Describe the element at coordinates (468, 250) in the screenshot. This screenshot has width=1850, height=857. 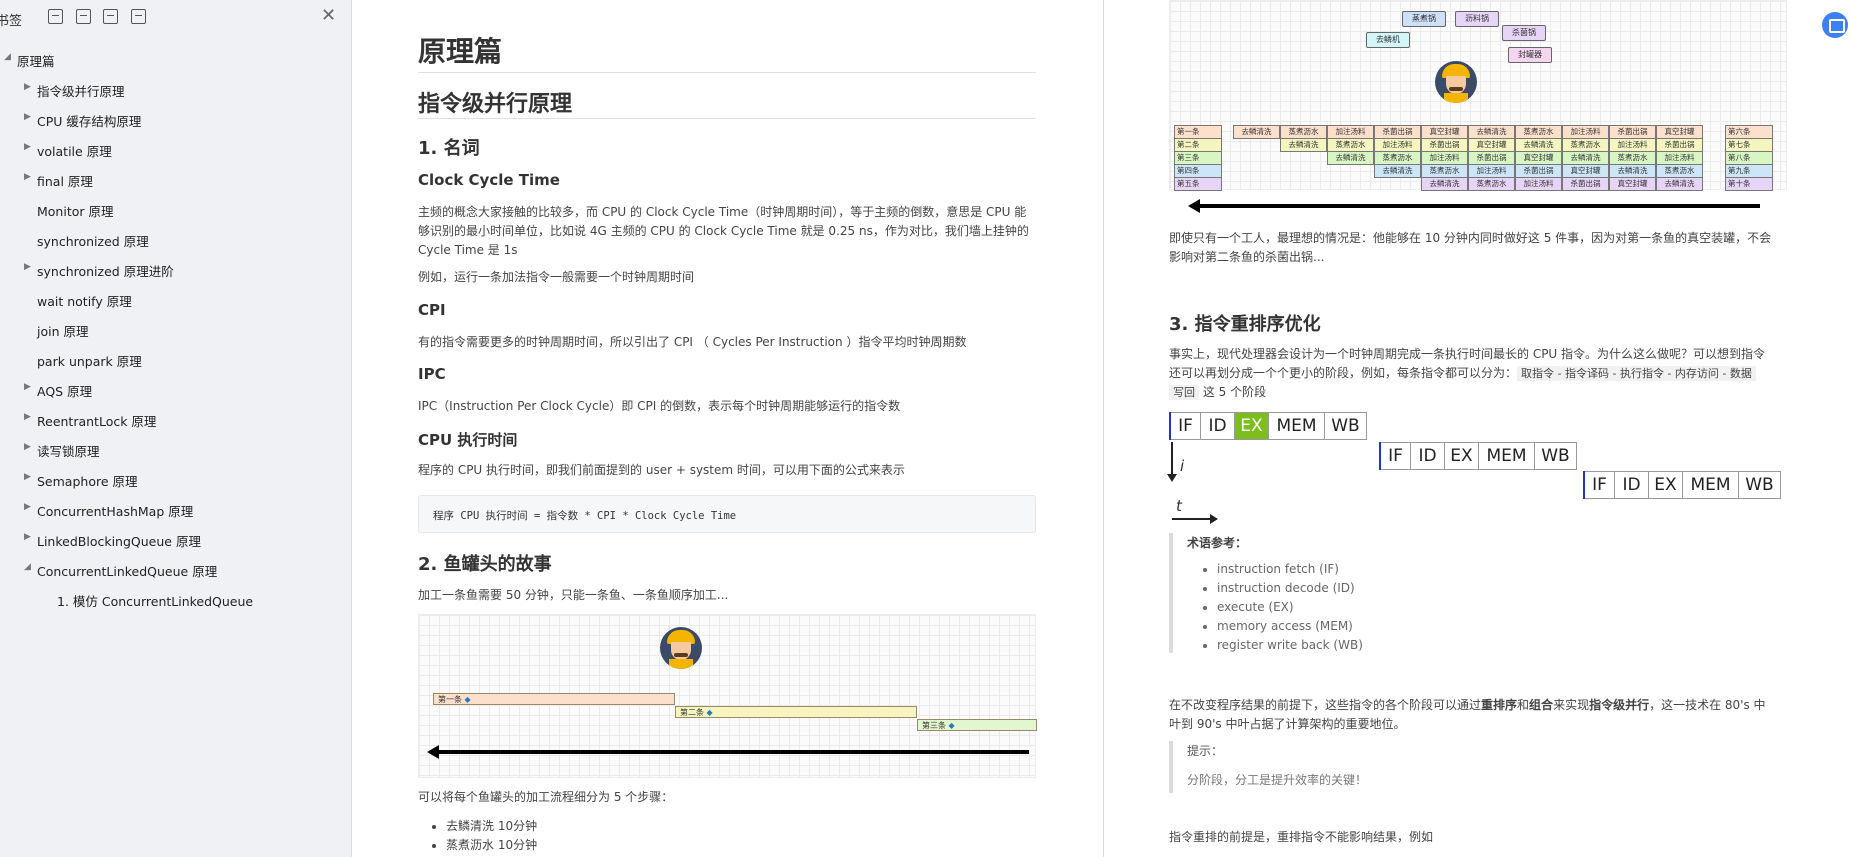
I see `paragraph-line: Cycle Time 是 1s` at that location.